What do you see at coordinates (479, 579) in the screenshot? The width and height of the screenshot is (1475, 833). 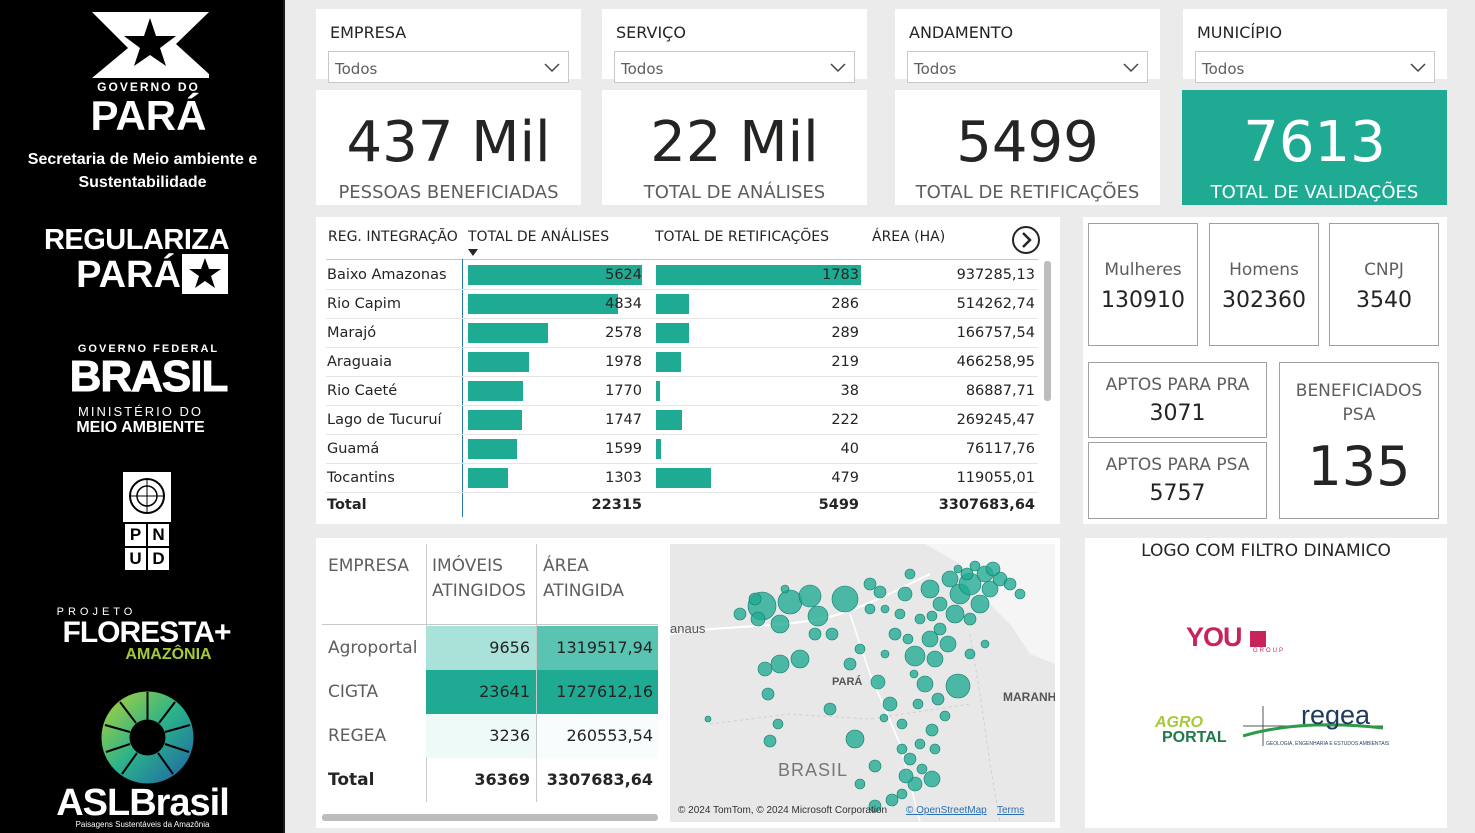 I see `col-header-imoveis: IMÓVEIS ATINGIDOS` at bounding box center [479, 579].